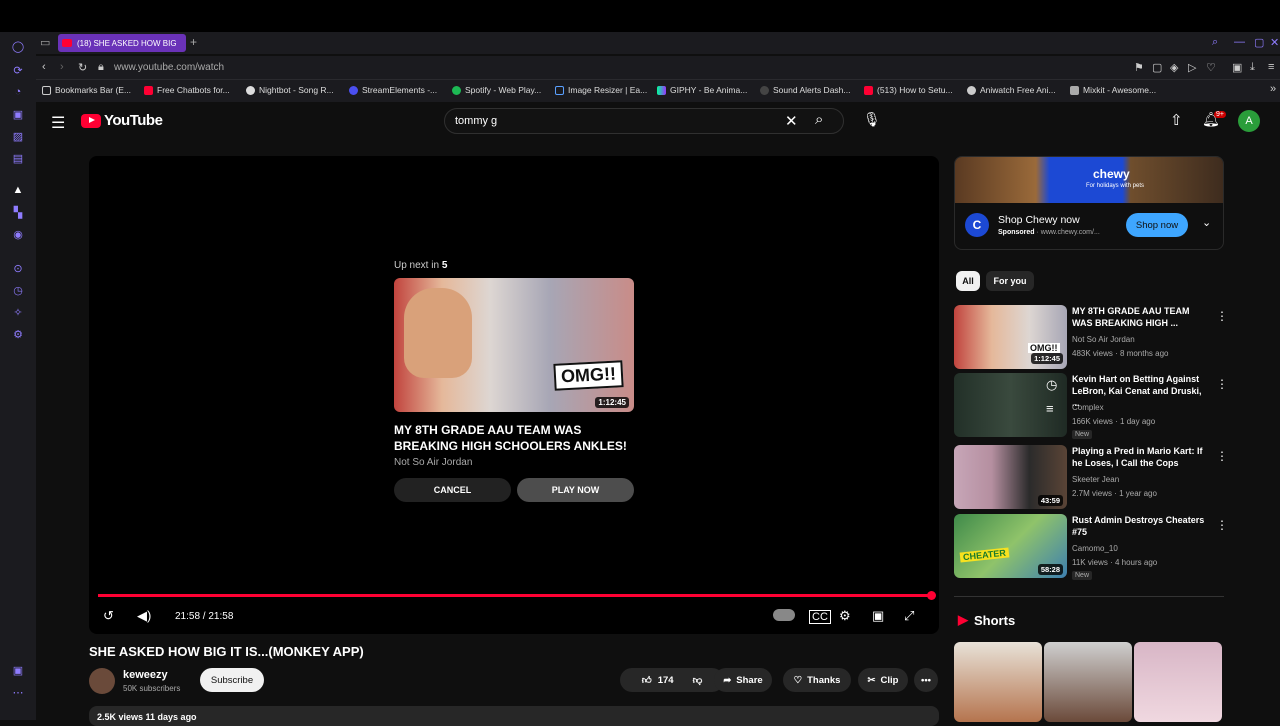 The width and height of the screenshot is (1280, 726). What do you see at coordinates (968, 281) in the screenshot?
I see `chip-all: All` at bounding box center [968, 281].